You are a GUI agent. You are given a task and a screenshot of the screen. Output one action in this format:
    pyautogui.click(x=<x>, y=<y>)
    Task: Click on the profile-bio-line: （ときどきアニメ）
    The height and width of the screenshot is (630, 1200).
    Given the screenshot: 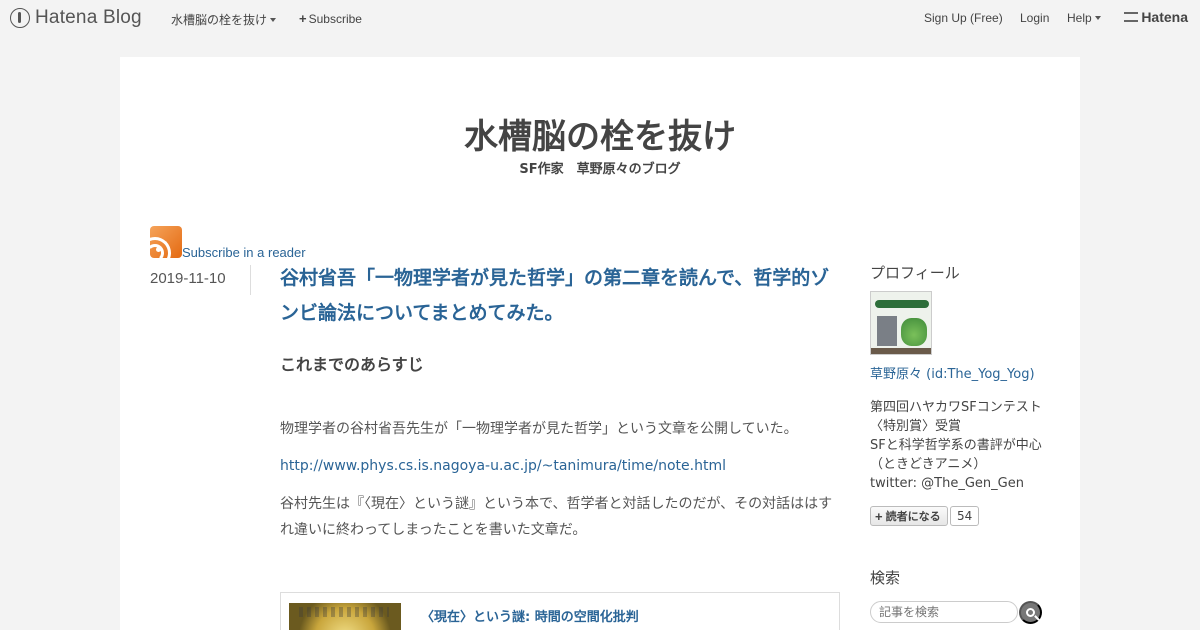 What is the action you would take?
    pyautogui.click(x=928, y=464)
    